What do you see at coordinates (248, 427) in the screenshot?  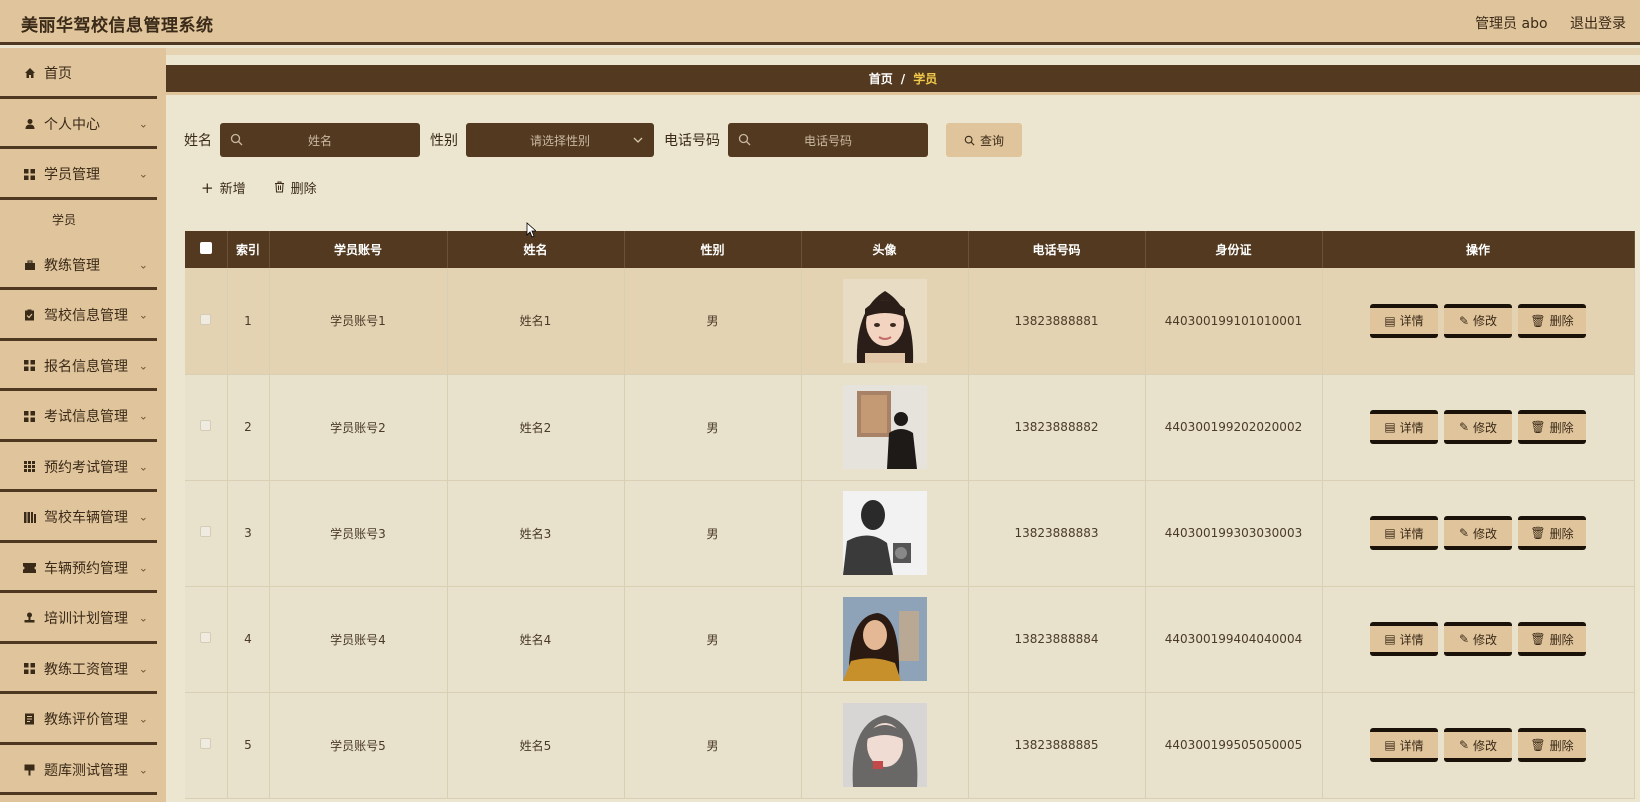 I see `cell-index: 2` at bounding box center [248, 427].